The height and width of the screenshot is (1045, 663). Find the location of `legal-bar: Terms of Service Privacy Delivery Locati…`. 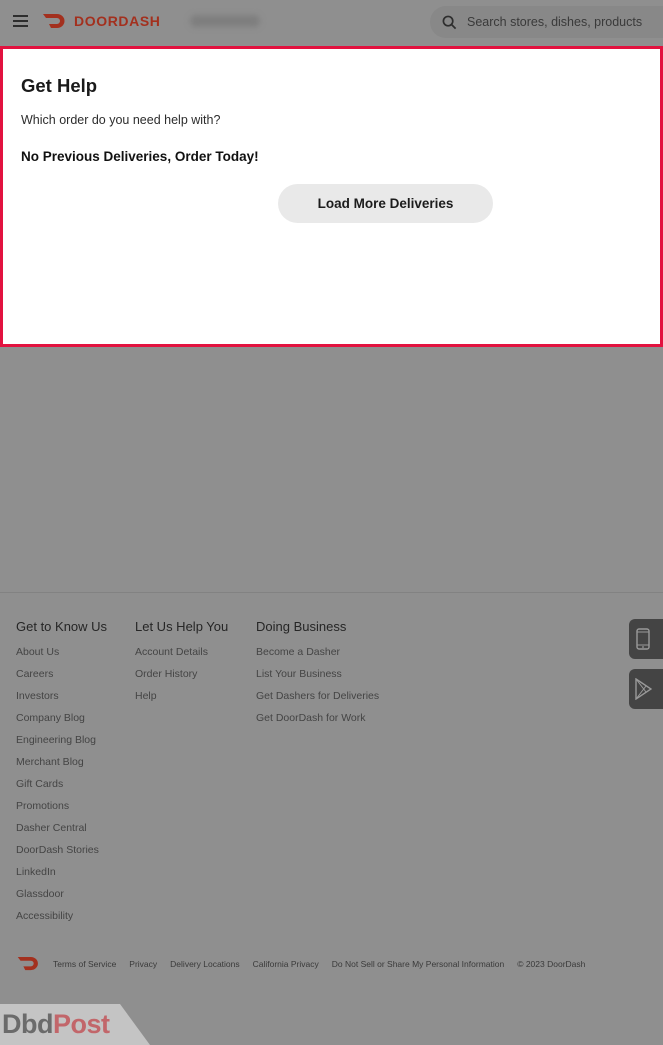

legal-bar: Terms of Service Privacy Delivery Locati… is located at coordinates (300, 963).